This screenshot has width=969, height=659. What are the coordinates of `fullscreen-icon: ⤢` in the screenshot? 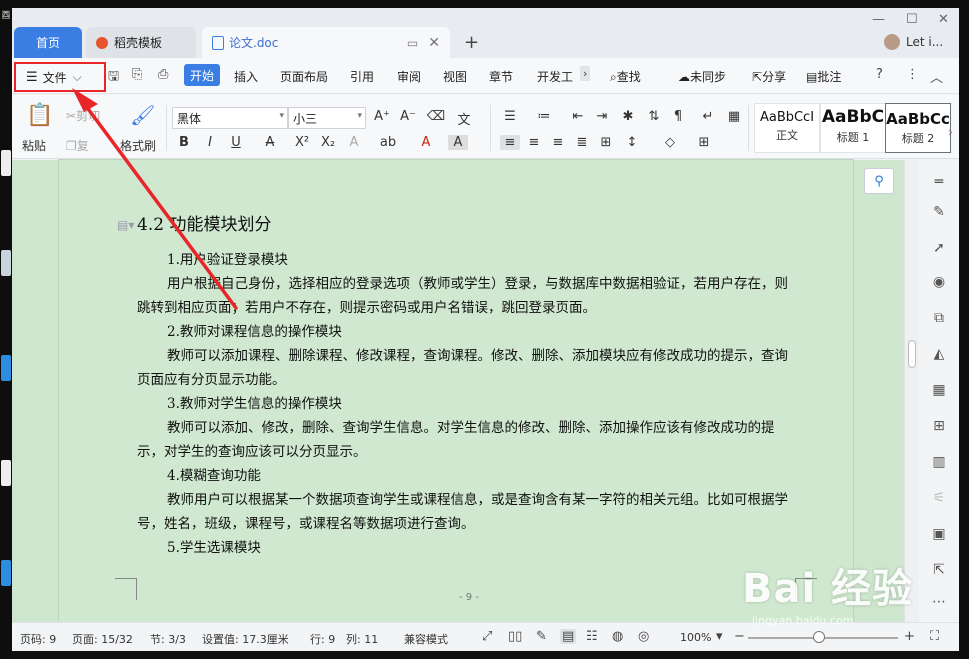 It's located at (487, 636).